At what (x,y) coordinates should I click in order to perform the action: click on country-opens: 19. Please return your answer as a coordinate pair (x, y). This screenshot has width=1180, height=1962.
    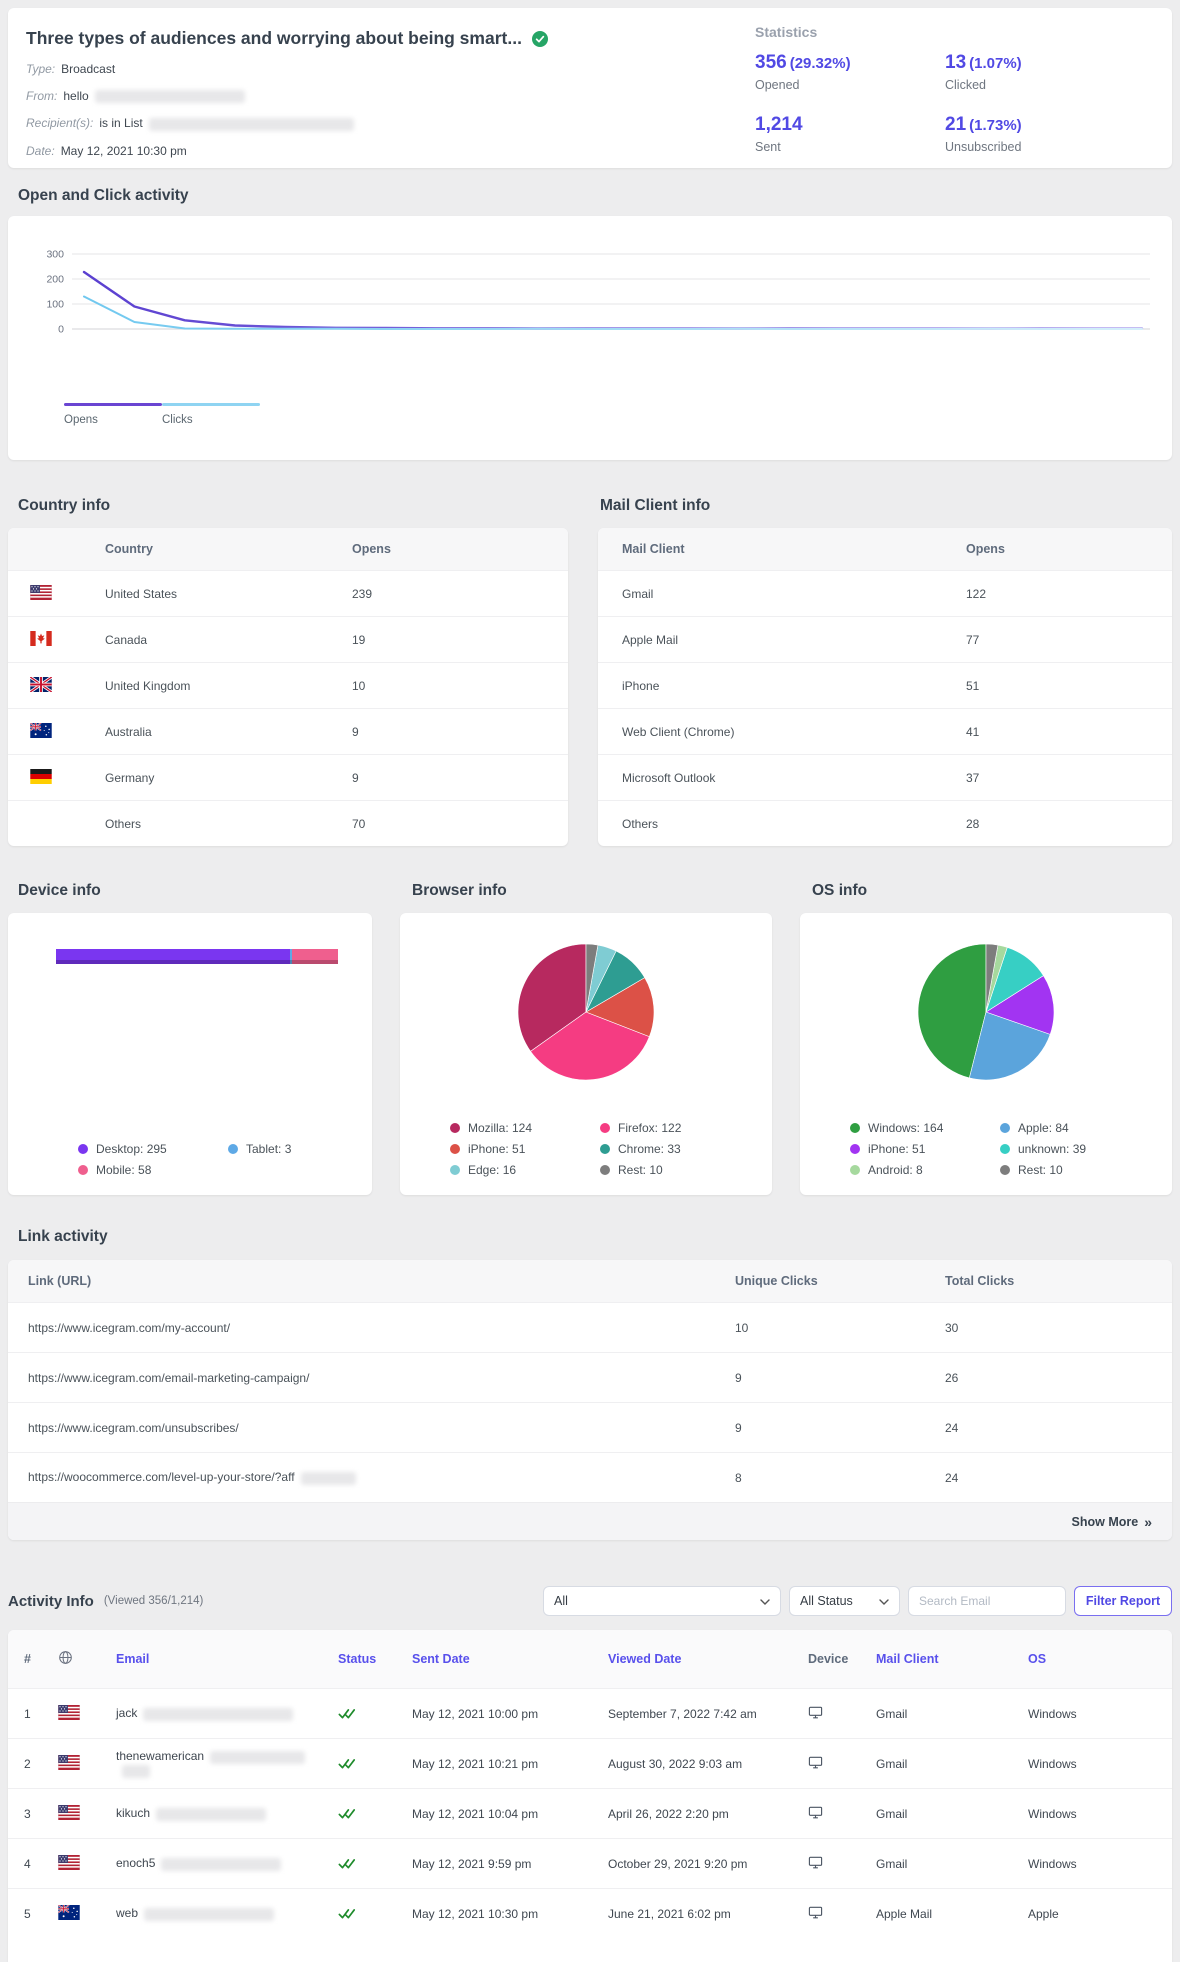
    Looking at the image, I should click on (359, 639).